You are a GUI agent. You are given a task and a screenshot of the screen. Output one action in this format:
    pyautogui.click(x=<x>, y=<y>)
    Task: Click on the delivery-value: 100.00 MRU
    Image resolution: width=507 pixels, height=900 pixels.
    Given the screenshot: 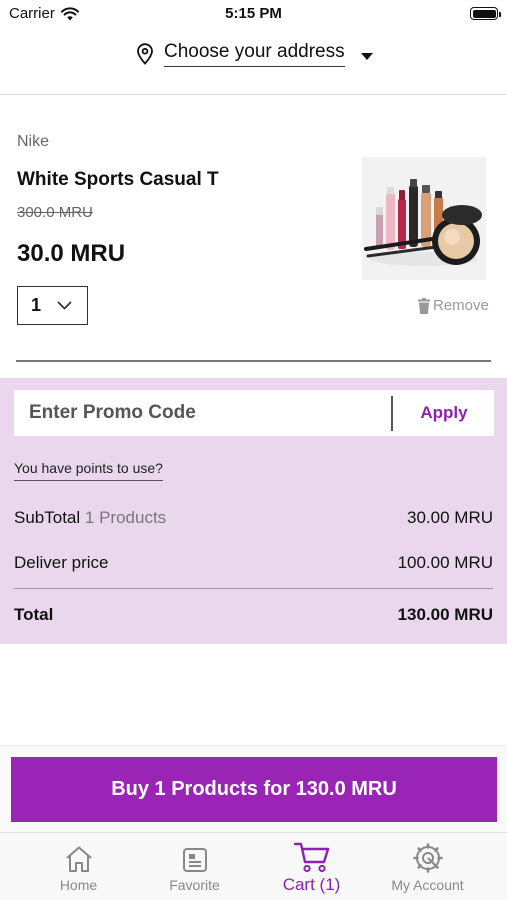 What is the action you would take?
    pyautogui.click(x=445, y=562)
    